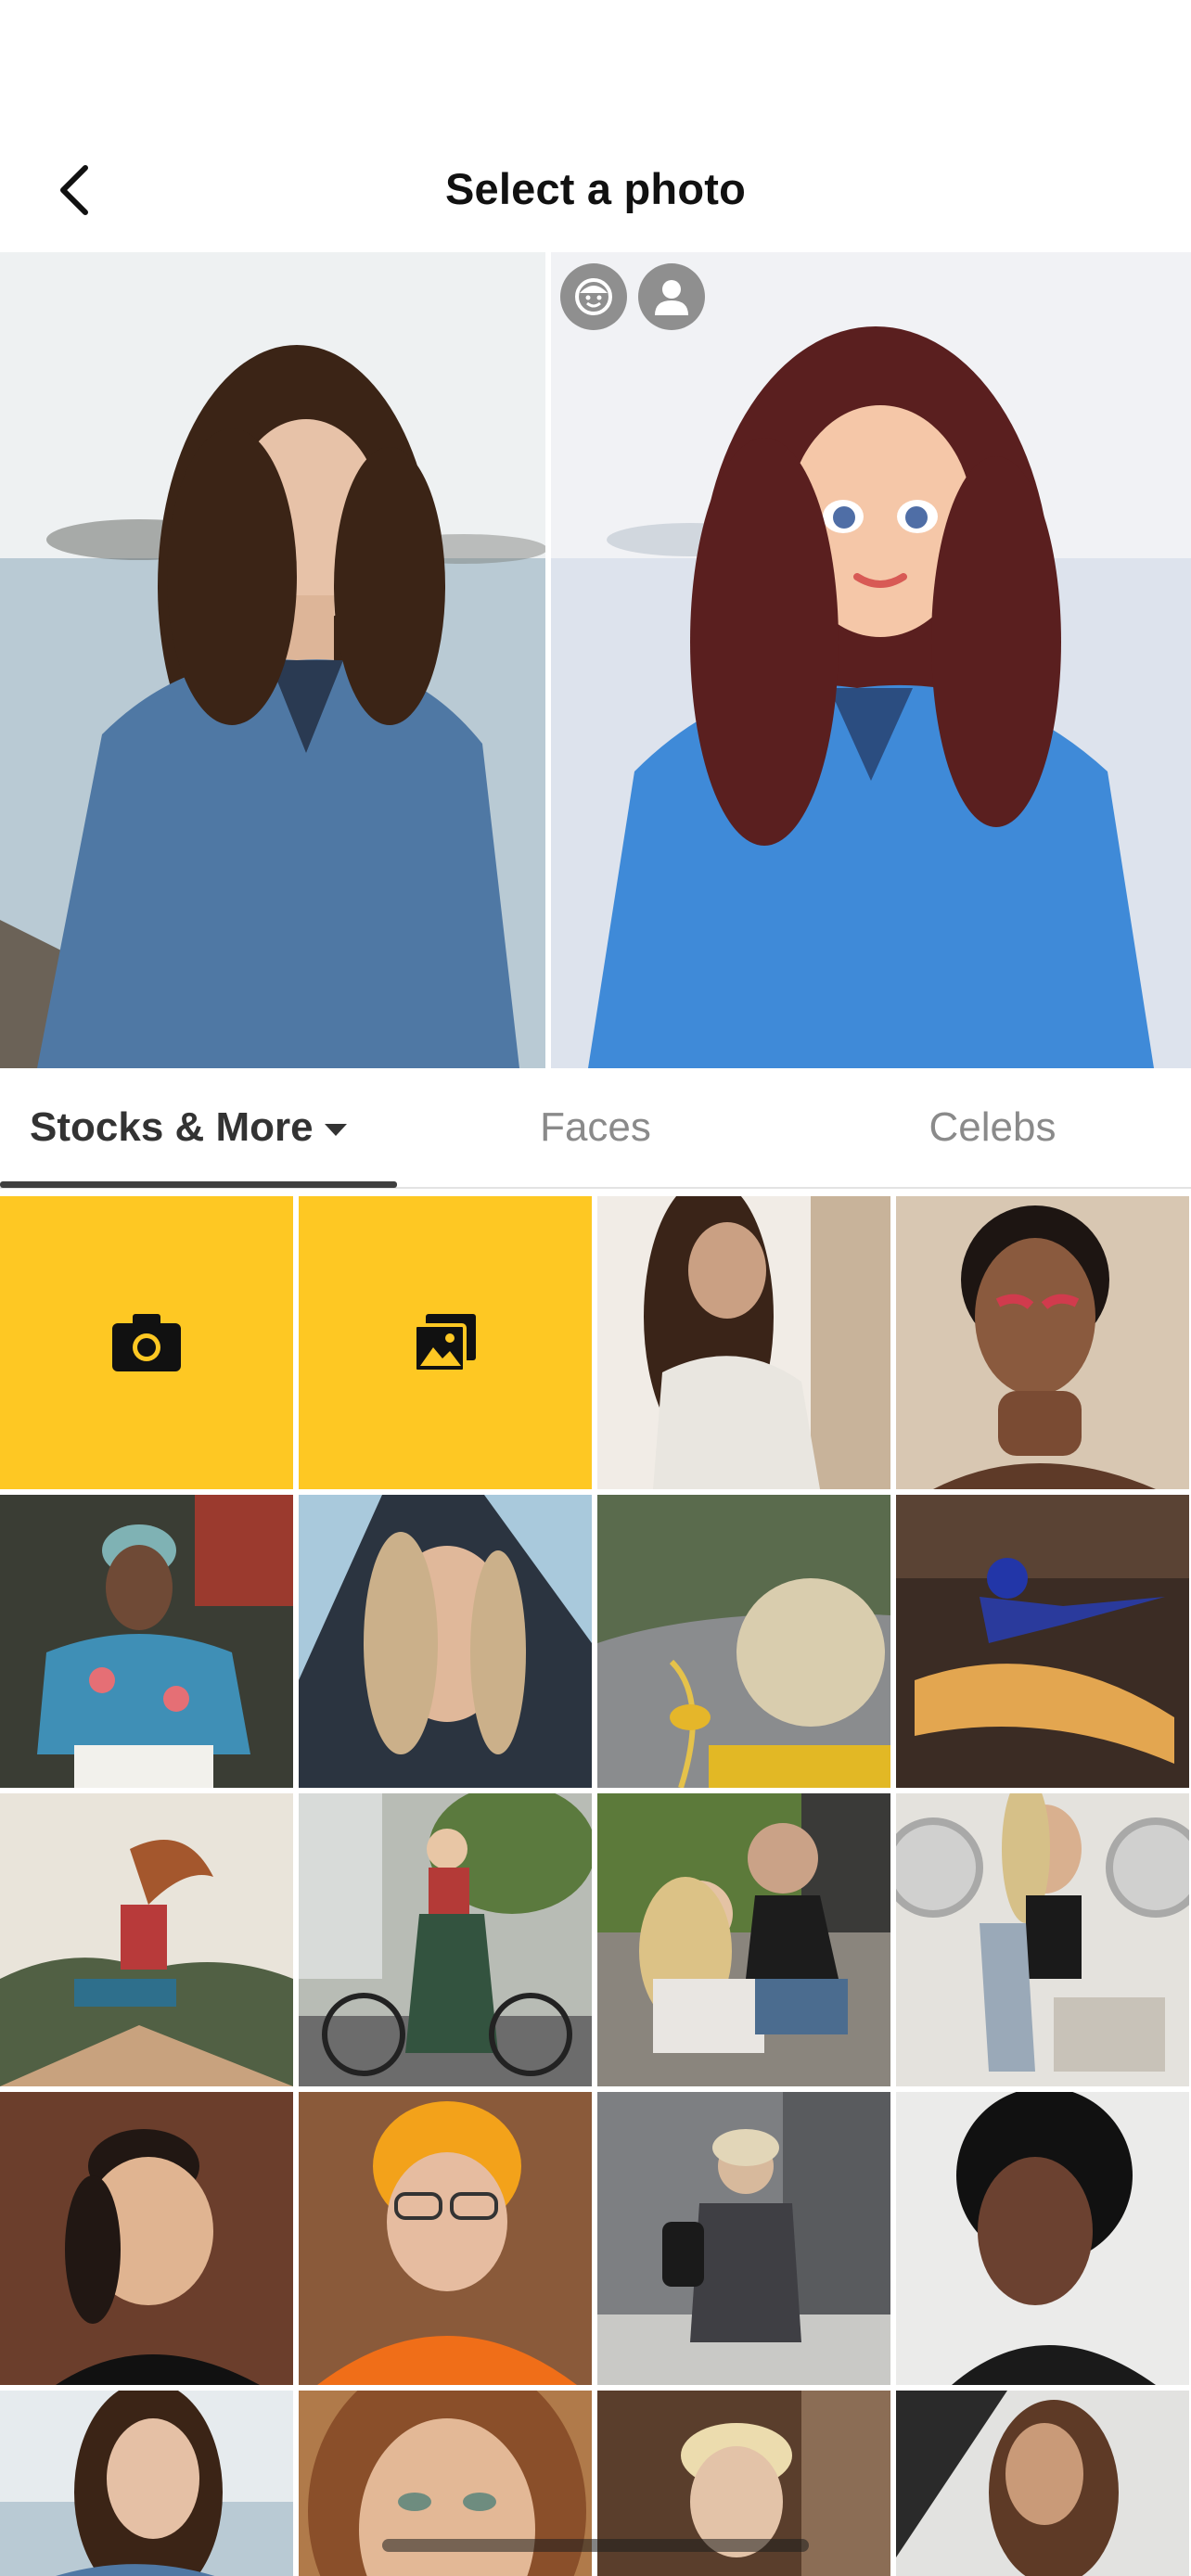 Image resolution: width=1191 pixels, height=2576 pixels. Describe the element at coordinates (198, 1184) in the screenshot. I see `active-tab-indicator` at that location.